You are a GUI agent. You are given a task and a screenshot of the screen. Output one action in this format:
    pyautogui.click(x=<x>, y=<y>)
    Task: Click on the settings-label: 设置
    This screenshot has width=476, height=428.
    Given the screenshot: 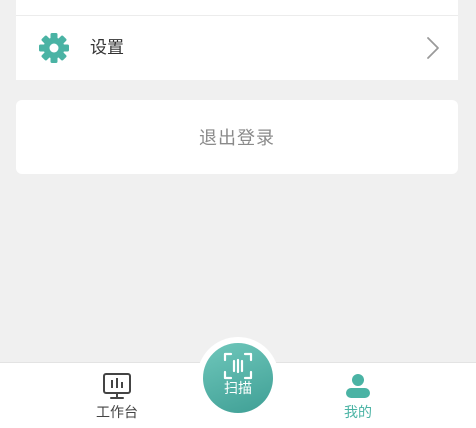 What is the action you would take?
    pyautogui.click(x=107, y=48)
    